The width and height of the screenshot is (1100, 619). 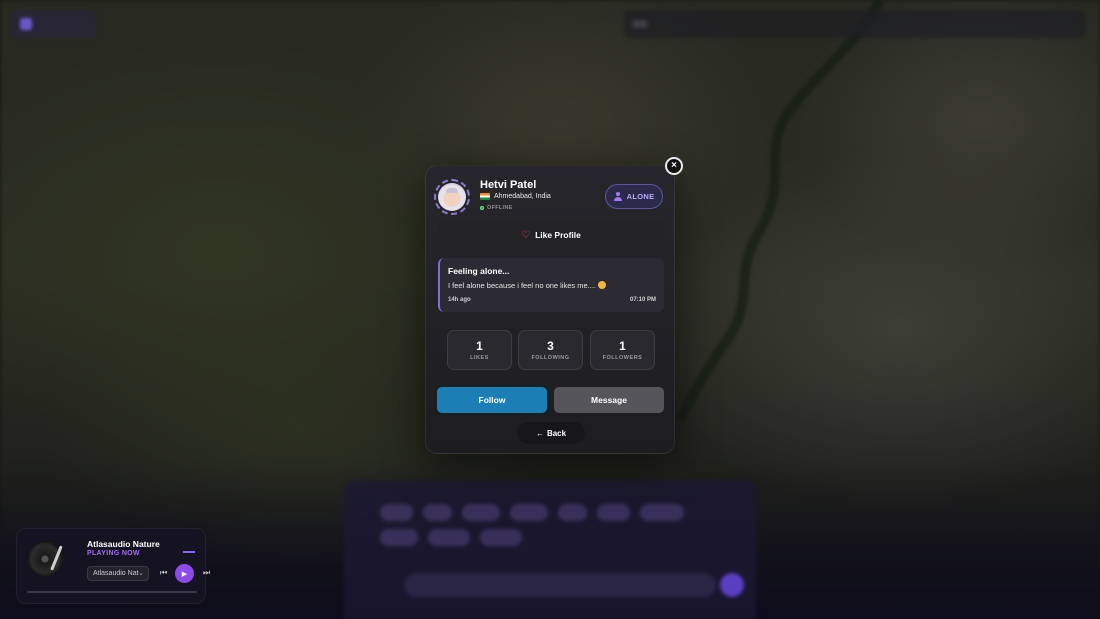 What do you see at coordinates (500, 208) in the screenshot?
I see `status-text: OFFLINE` at bounding box center [500, 208].